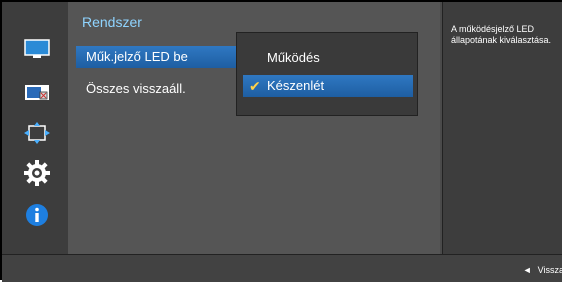  Describe the element at coordinates (549, 270) in the screenshot. I see `back-label: Vissza` at that location.